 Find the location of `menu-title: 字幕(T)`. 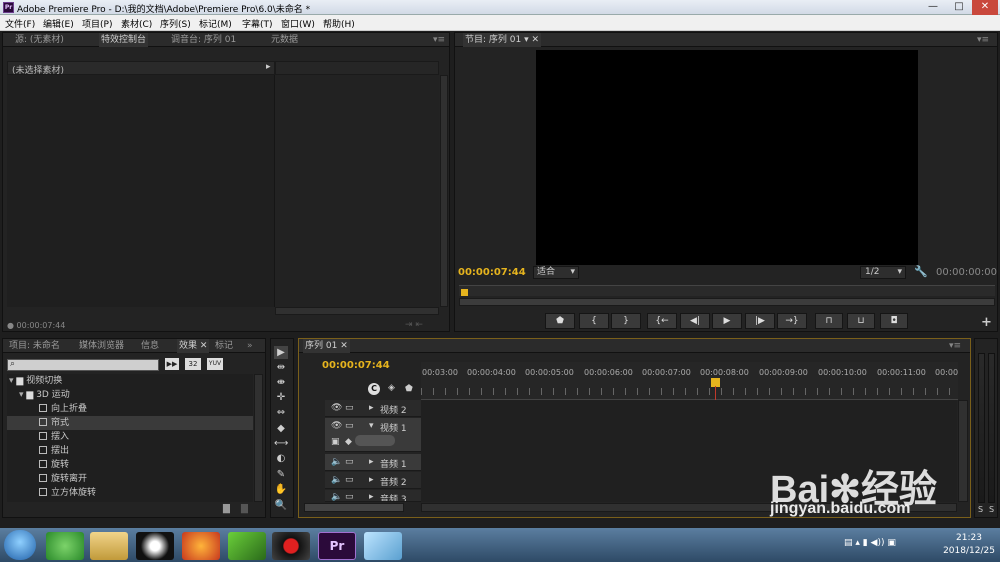

menu-title: 字幕(T) is located at coordinates (257, 23).